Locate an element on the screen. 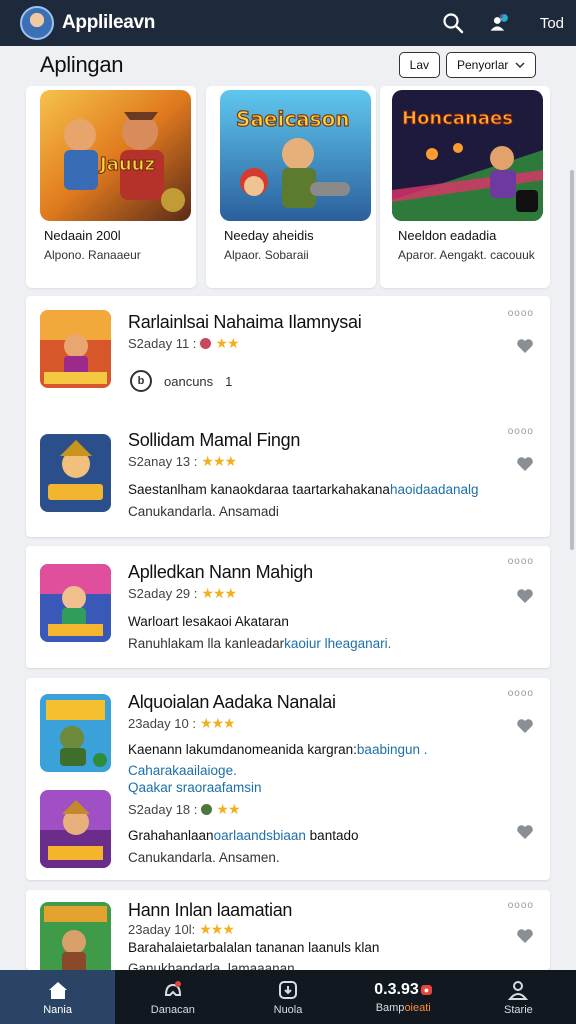 This screenshot has width=576, height=1024. nav-label: Nania is located at coordinates (57, 1009).